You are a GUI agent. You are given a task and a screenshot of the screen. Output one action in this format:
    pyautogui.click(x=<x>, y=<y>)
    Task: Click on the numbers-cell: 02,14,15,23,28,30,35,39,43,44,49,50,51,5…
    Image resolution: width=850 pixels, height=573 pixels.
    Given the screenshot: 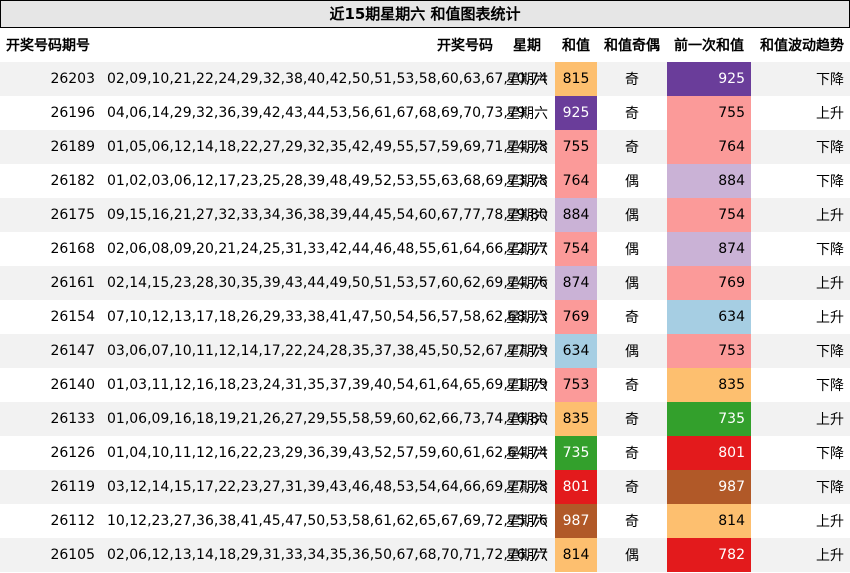 What is the action you would take?
    pyautogui.click(x=324, y=283)
    